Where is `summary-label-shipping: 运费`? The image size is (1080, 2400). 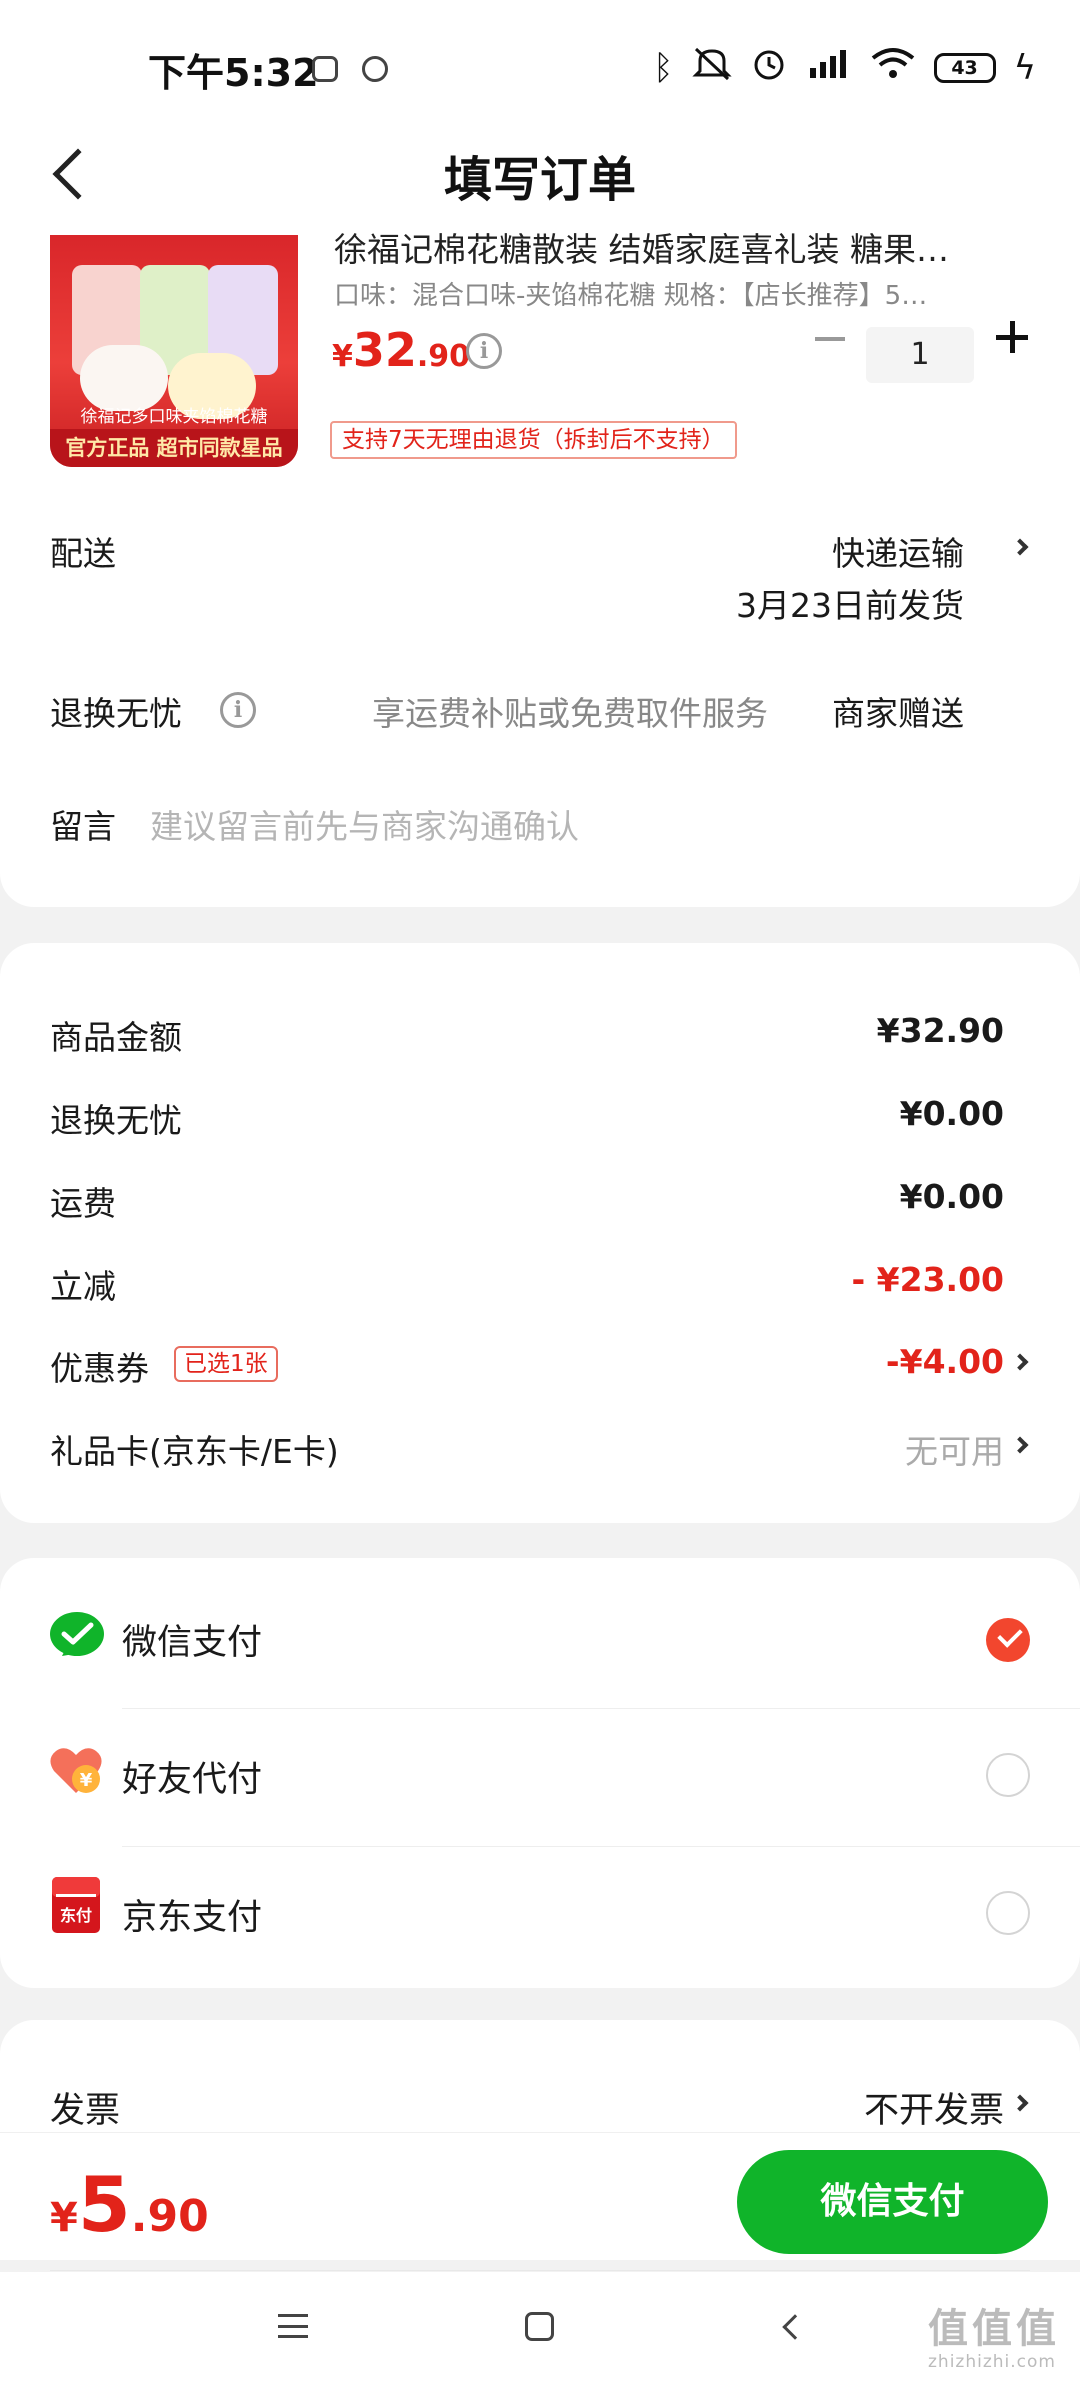
summary-label-shipping: 运费 is located at coordinates (83, 1203).